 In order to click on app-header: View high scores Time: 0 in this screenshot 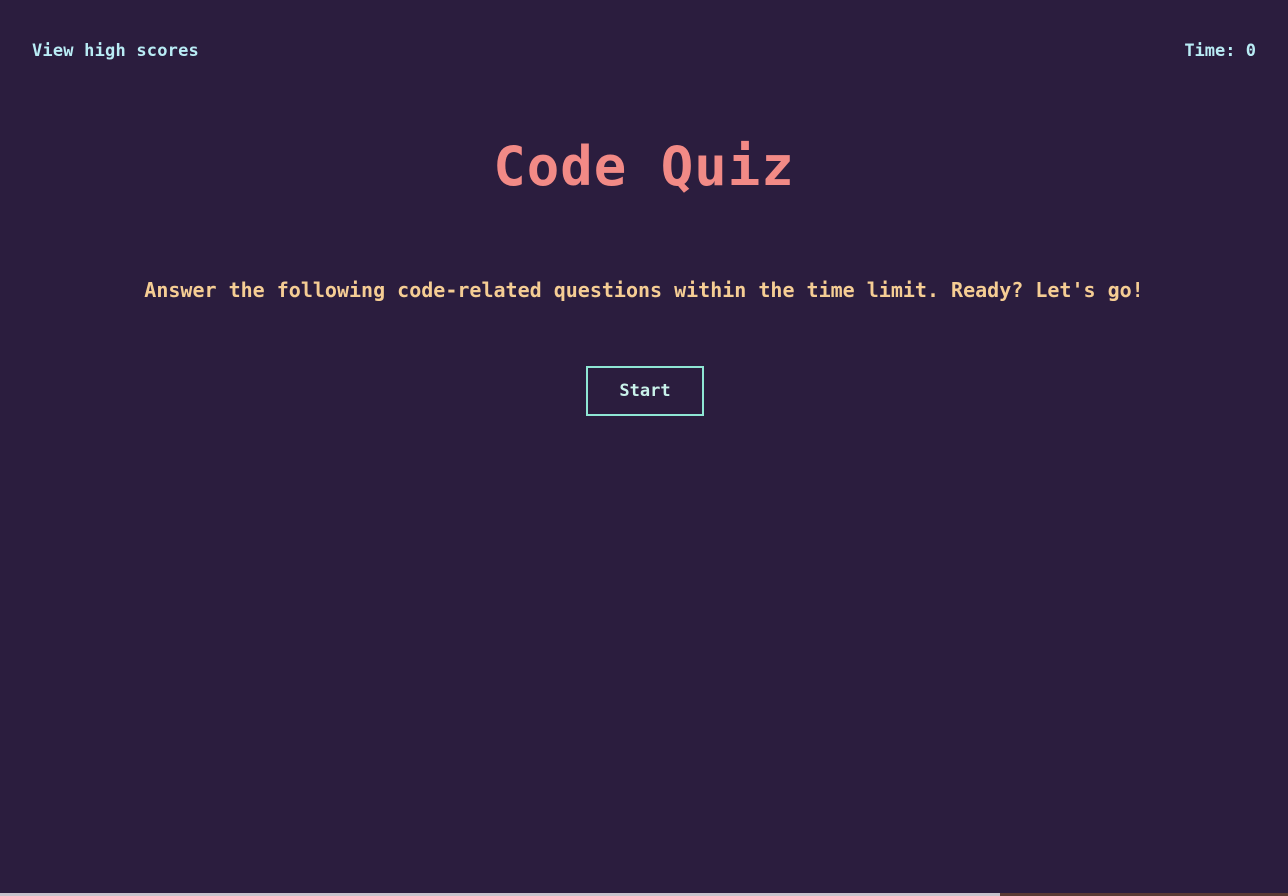, I will do `click(644, 50)`.